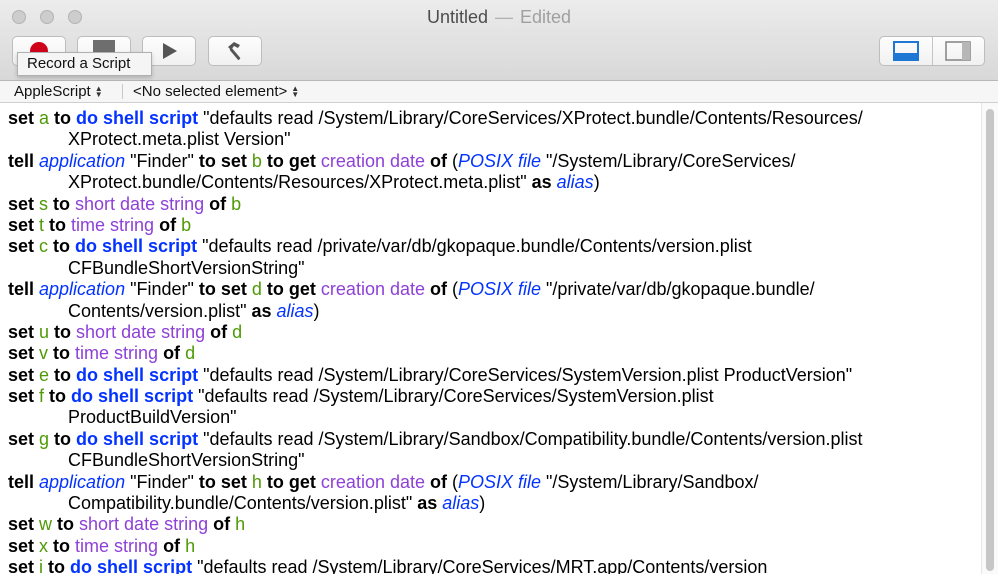  I want to click on language-popup: AppleScript ▲ ▼, so click(58, 91).